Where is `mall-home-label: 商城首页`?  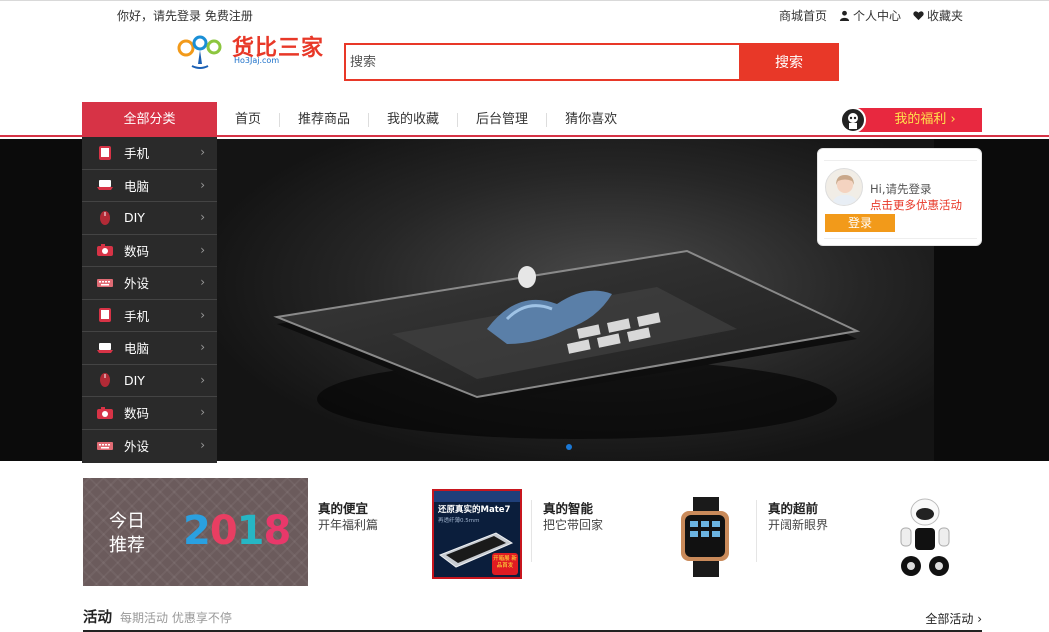
mall-home-label: 商城首页 is located at coordinates (802, 16).